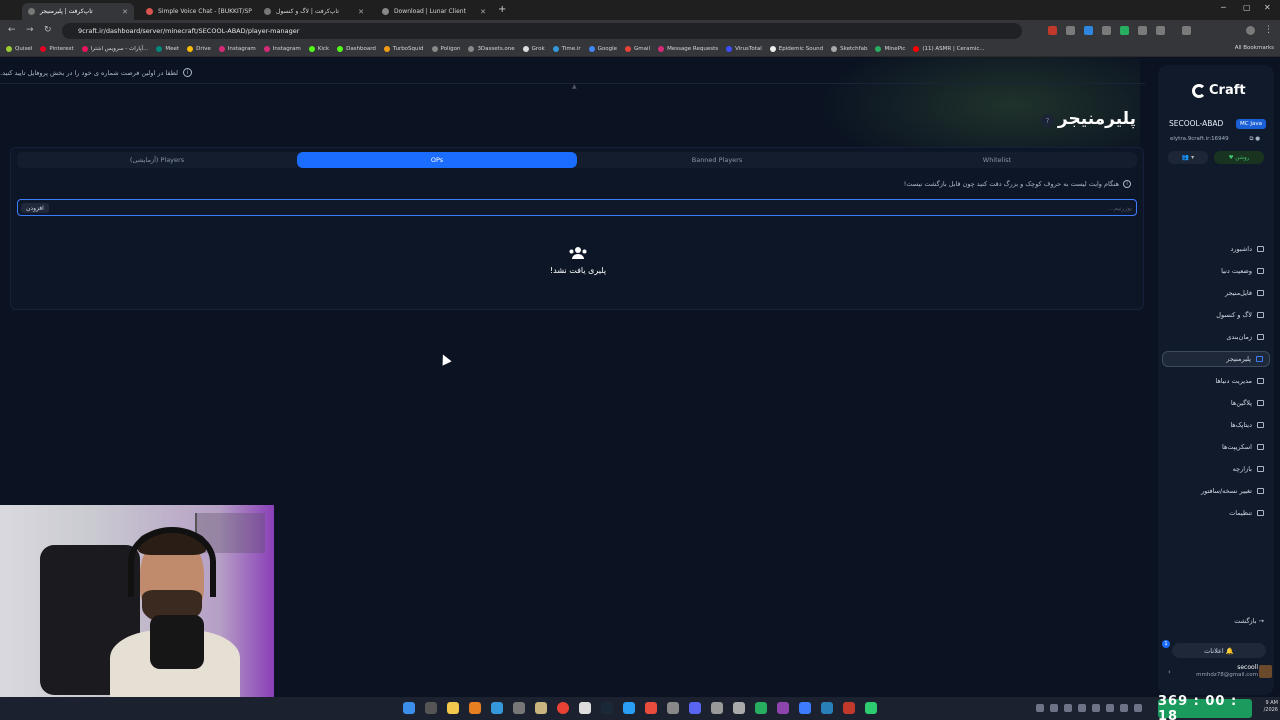  What do you see at coordinates (1216, 359) in the screenshot?
I see `sidebar-item-player-manager: پلیرمنیجر` at bounding box center [1216, 359].